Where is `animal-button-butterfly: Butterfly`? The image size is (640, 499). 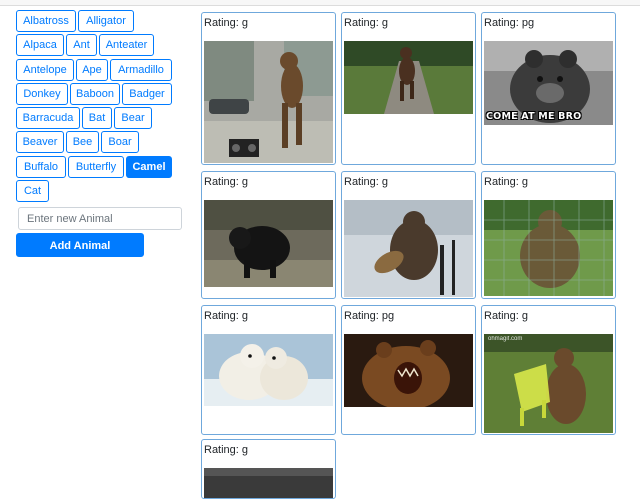
animal-button-butterfly: Butterfly is located at coordinates (96, 167).